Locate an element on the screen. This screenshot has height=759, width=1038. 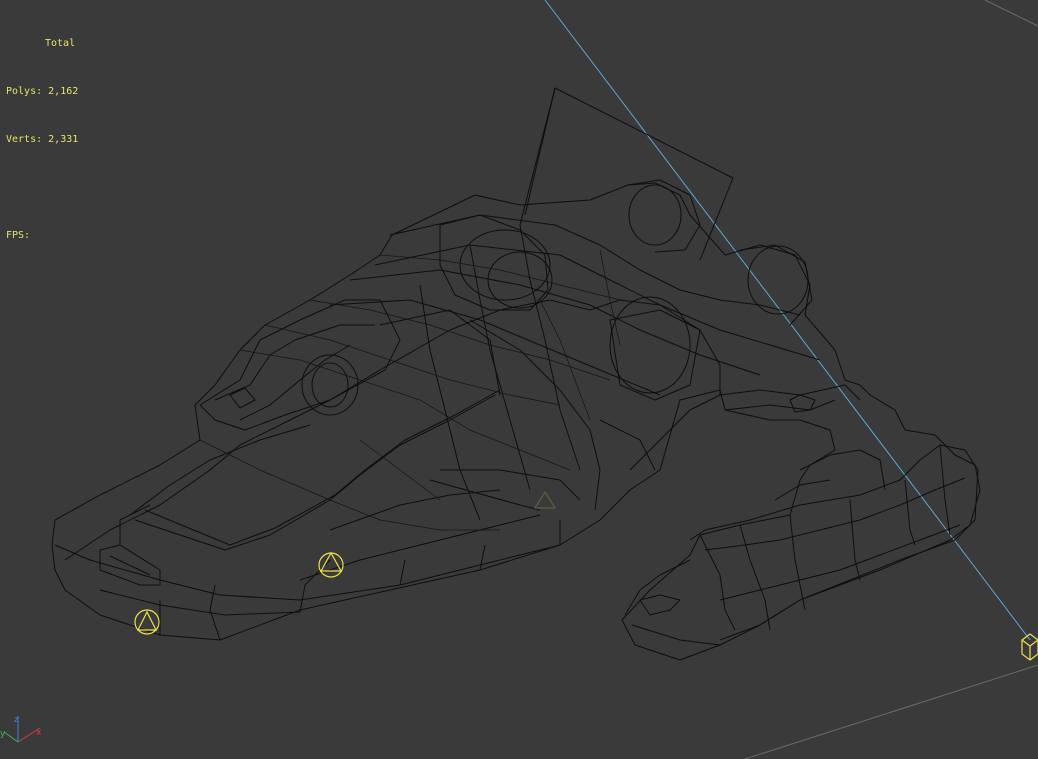
stats-header: Total is located at coordinates (60, 43).